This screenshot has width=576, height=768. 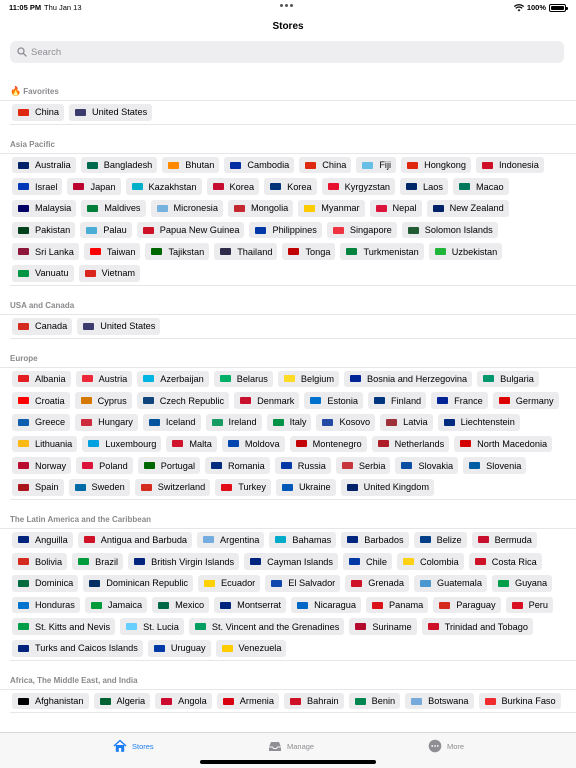 What do you see at coordinates (377, 583) in the screenshot?
I see `store-chip: Grenada` at bounding box center [377, 583].